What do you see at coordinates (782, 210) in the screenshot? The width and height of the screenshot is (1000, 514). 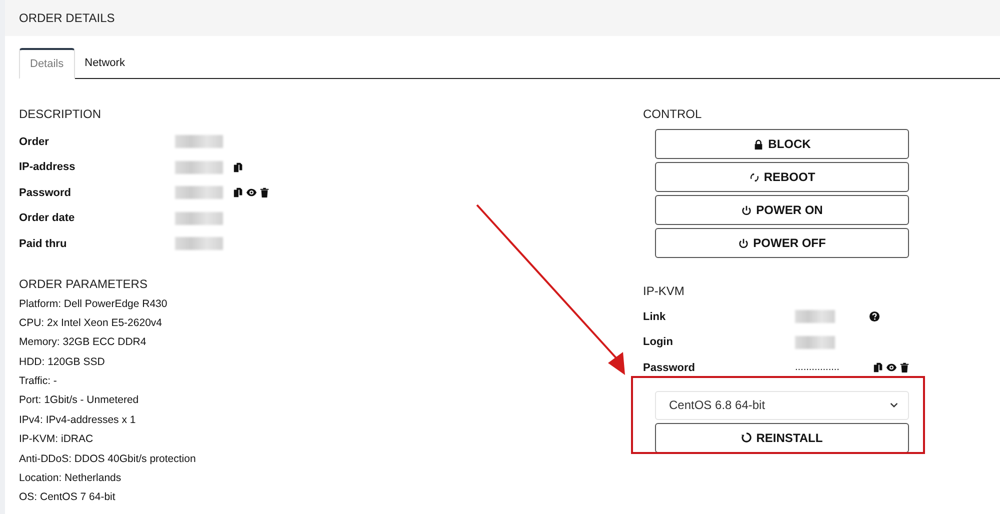 I see `control-button: POWER ON` at bounding box center [782, 210].